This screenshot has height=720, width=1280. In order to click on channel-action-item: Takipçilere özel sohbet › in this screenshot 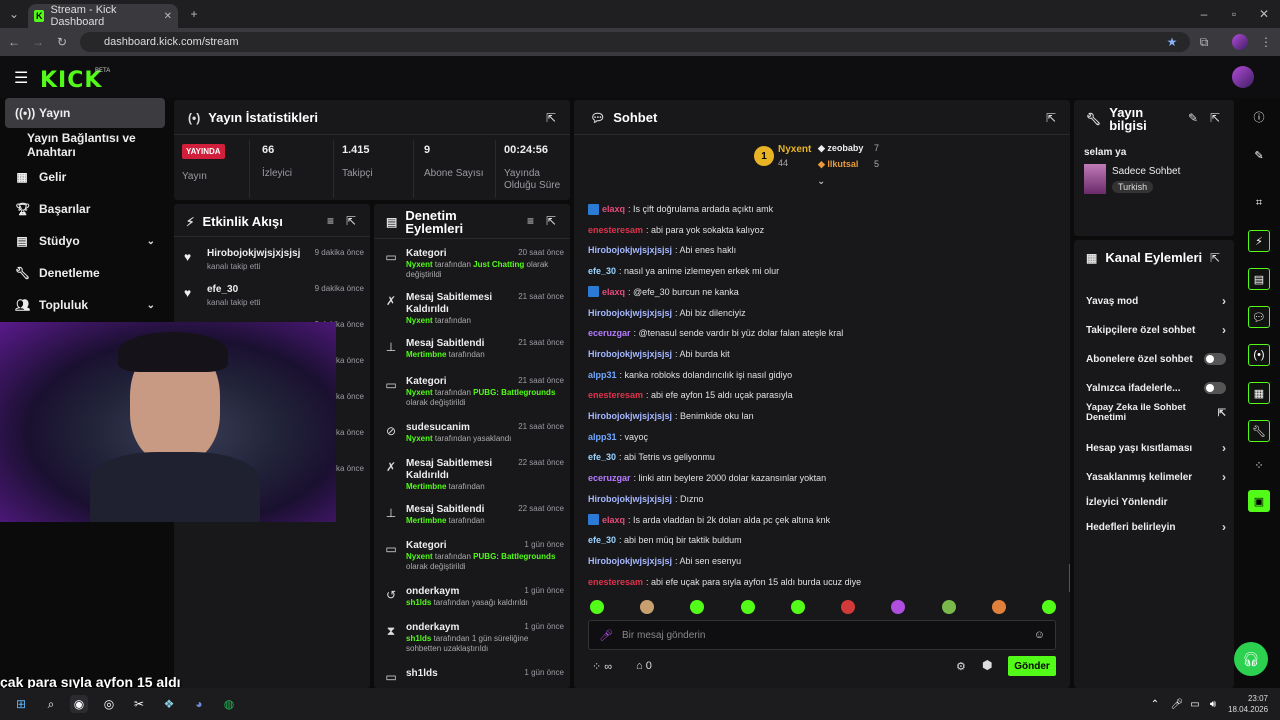, I will do `click(1156, 330)`.